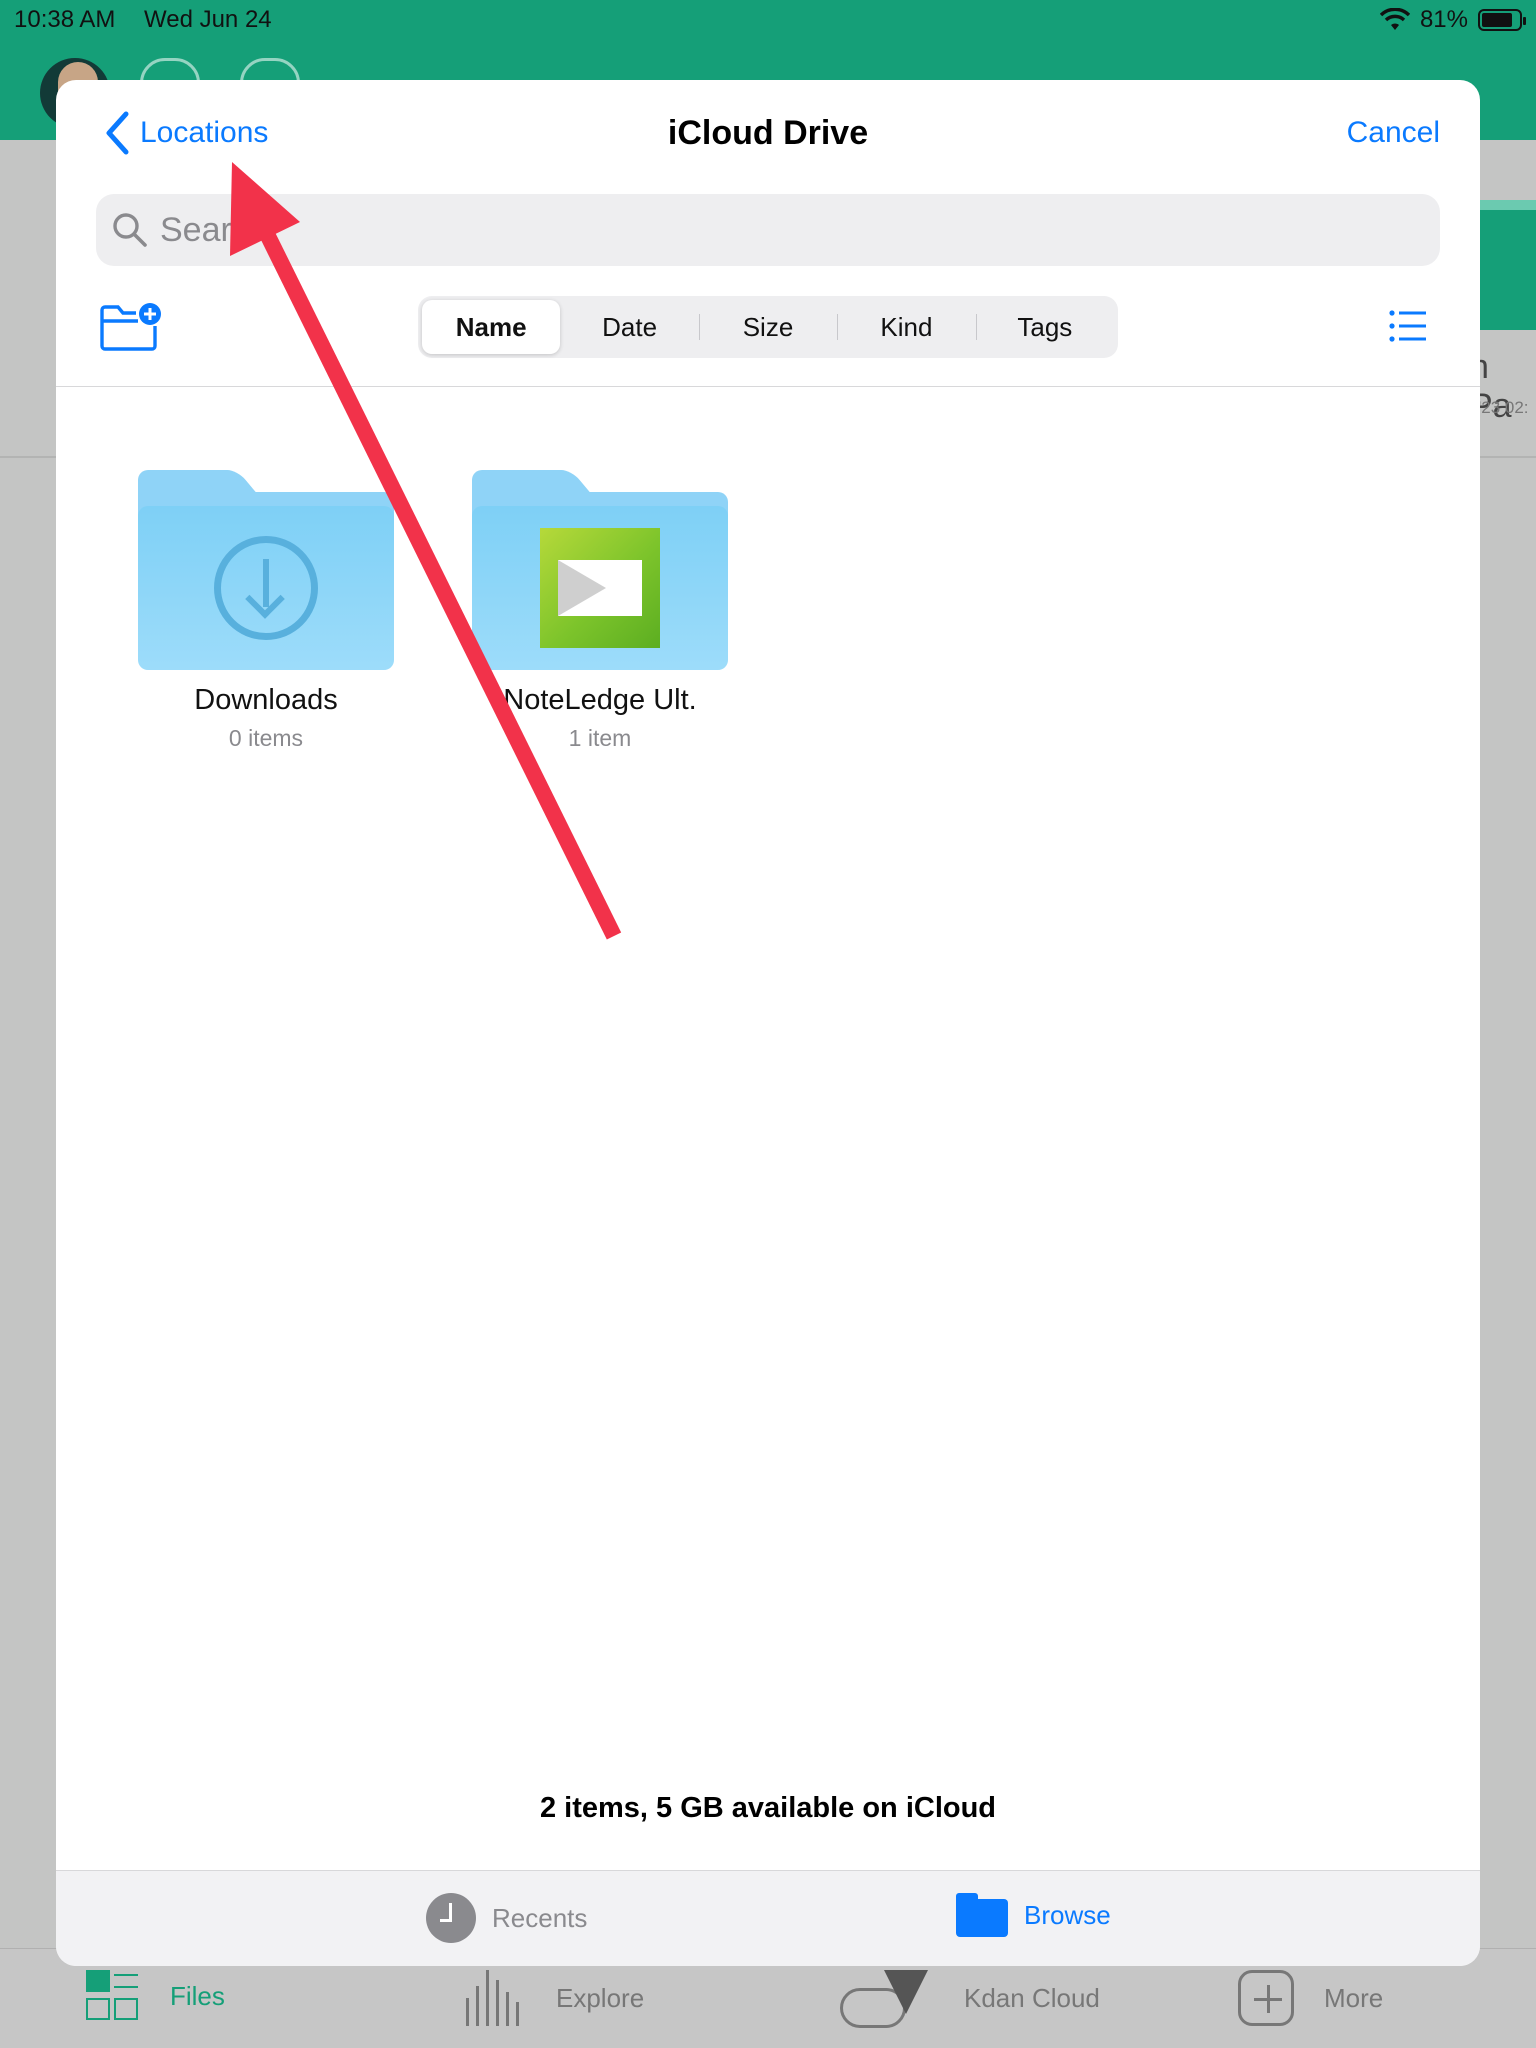  What do you see at coordinates (600, 1997) in the screenshot?
I see `bg-tab-label: Explore` at bounding box center [600, 1997].